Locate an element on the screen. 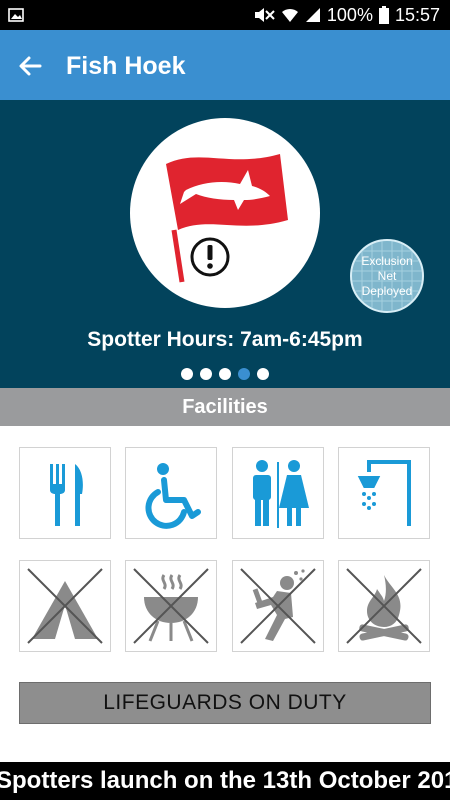 The image size is (450, 800). toilets-icon is located at coordinates (281, 494).